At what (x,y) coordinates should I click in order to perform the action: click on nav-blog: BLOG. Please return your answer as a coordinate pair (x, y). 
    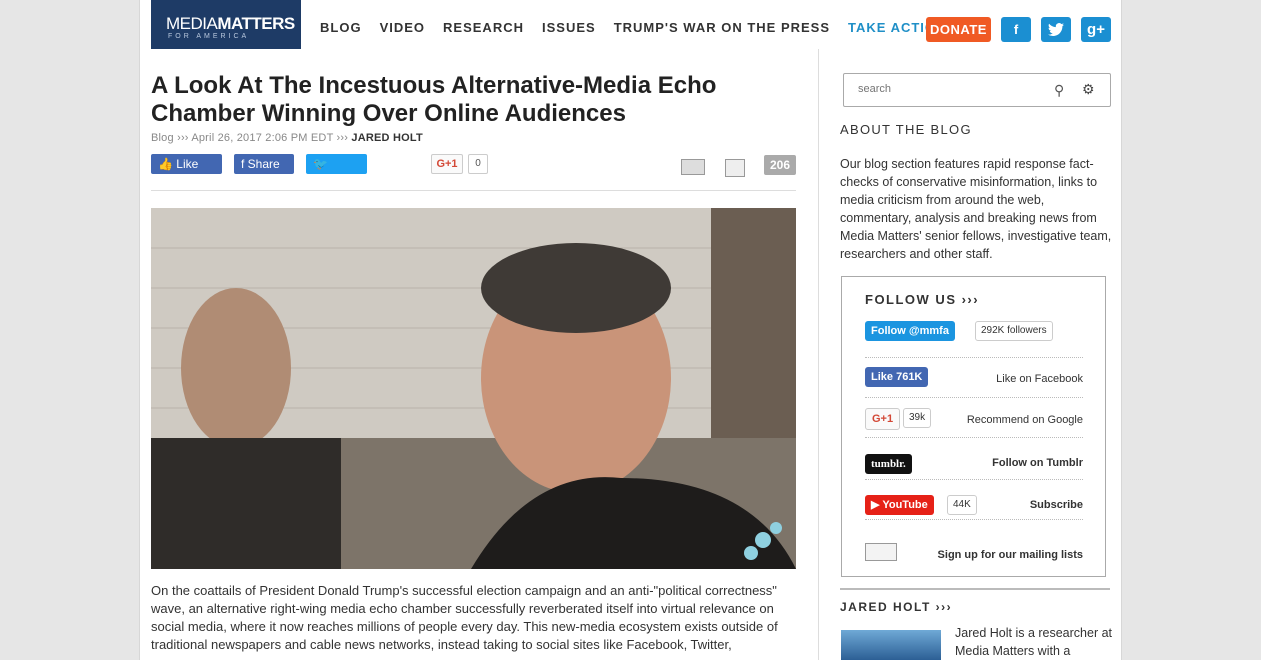
    Looking at the image, I should click on (341, 27).